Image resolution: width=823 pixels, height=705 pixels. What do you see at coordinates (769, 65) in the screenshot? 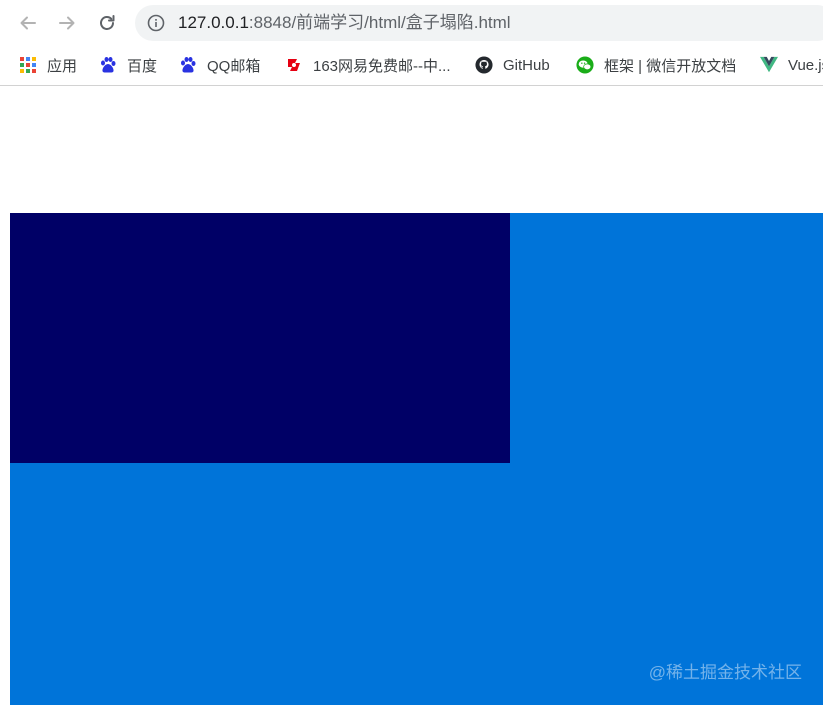
I see `vue-icon` at bounding box center [769, 65].